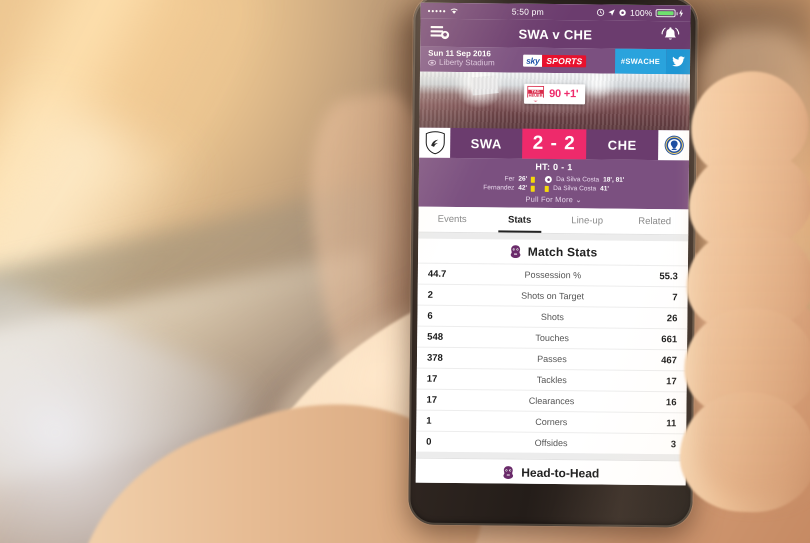  I want to click on table-row: 2 Shots on Target 7, so click(552, 295).